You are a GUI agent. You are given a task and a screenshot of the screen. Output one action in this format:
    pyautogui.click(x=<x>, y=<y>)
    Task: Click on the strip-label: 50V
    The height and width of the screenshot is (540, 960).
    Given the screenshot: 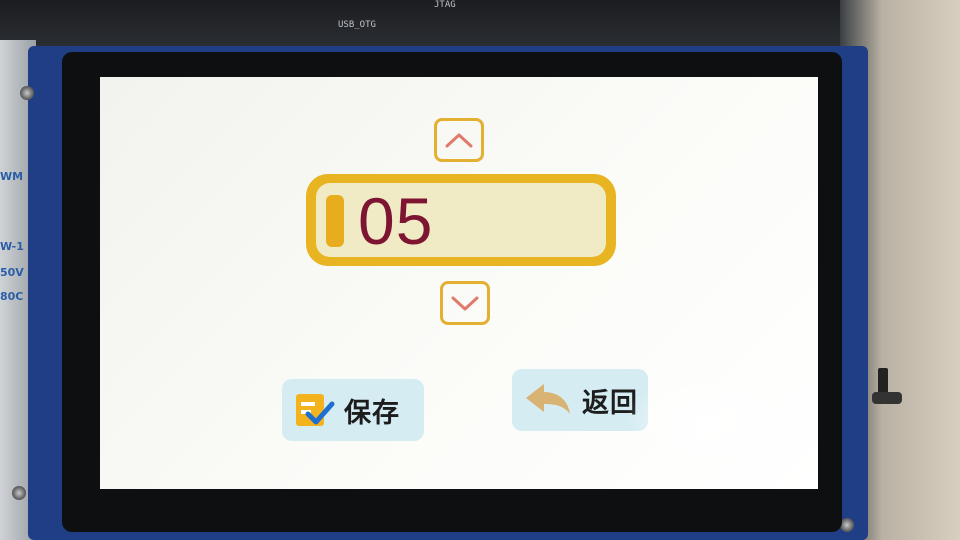 What is the action you would take?
    pyautogui.click(x=12, y=272)
    